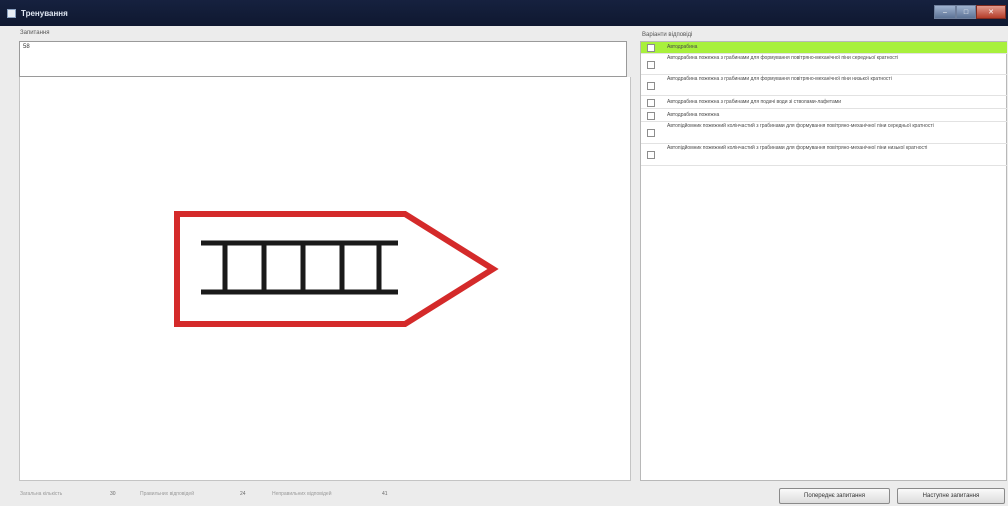 Image resolution: width=1008 pixels, height=506 pixels. I want to click on wrong-label: Неправильних відповідей, so click(302, 494).